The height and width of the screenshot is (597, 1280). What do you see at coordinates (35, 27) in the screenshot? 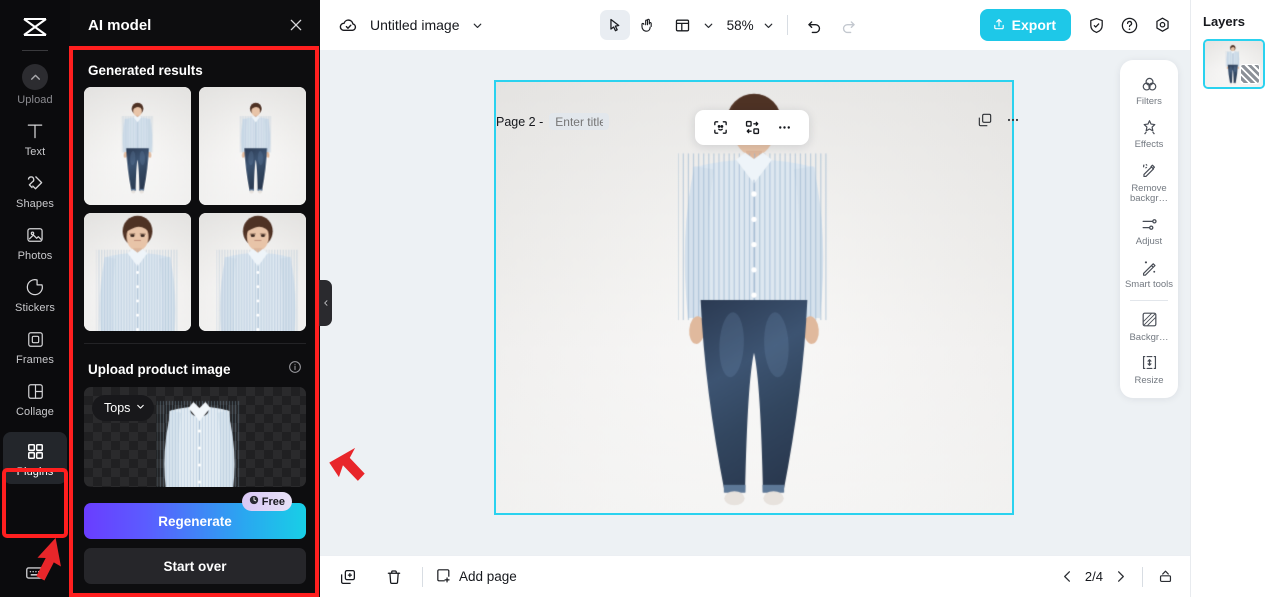
I see `capcut-logo-icon` at bounding box center [35, 27].